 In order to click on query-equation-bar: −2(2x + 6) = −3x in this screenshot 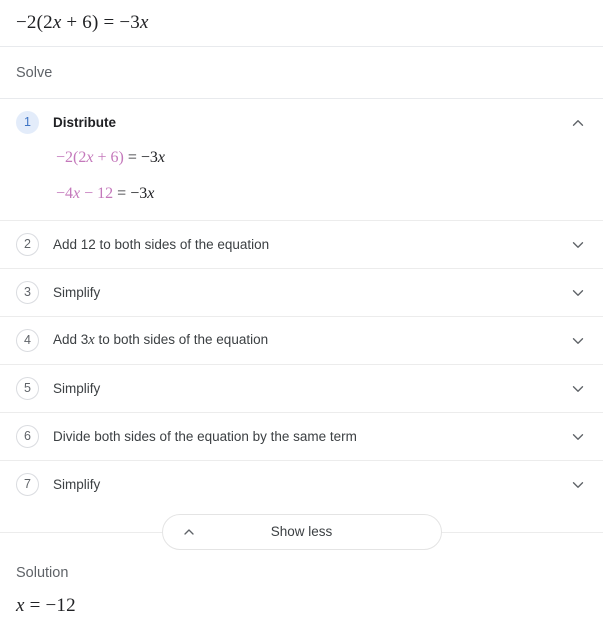, I will do `click(301, 23)`.